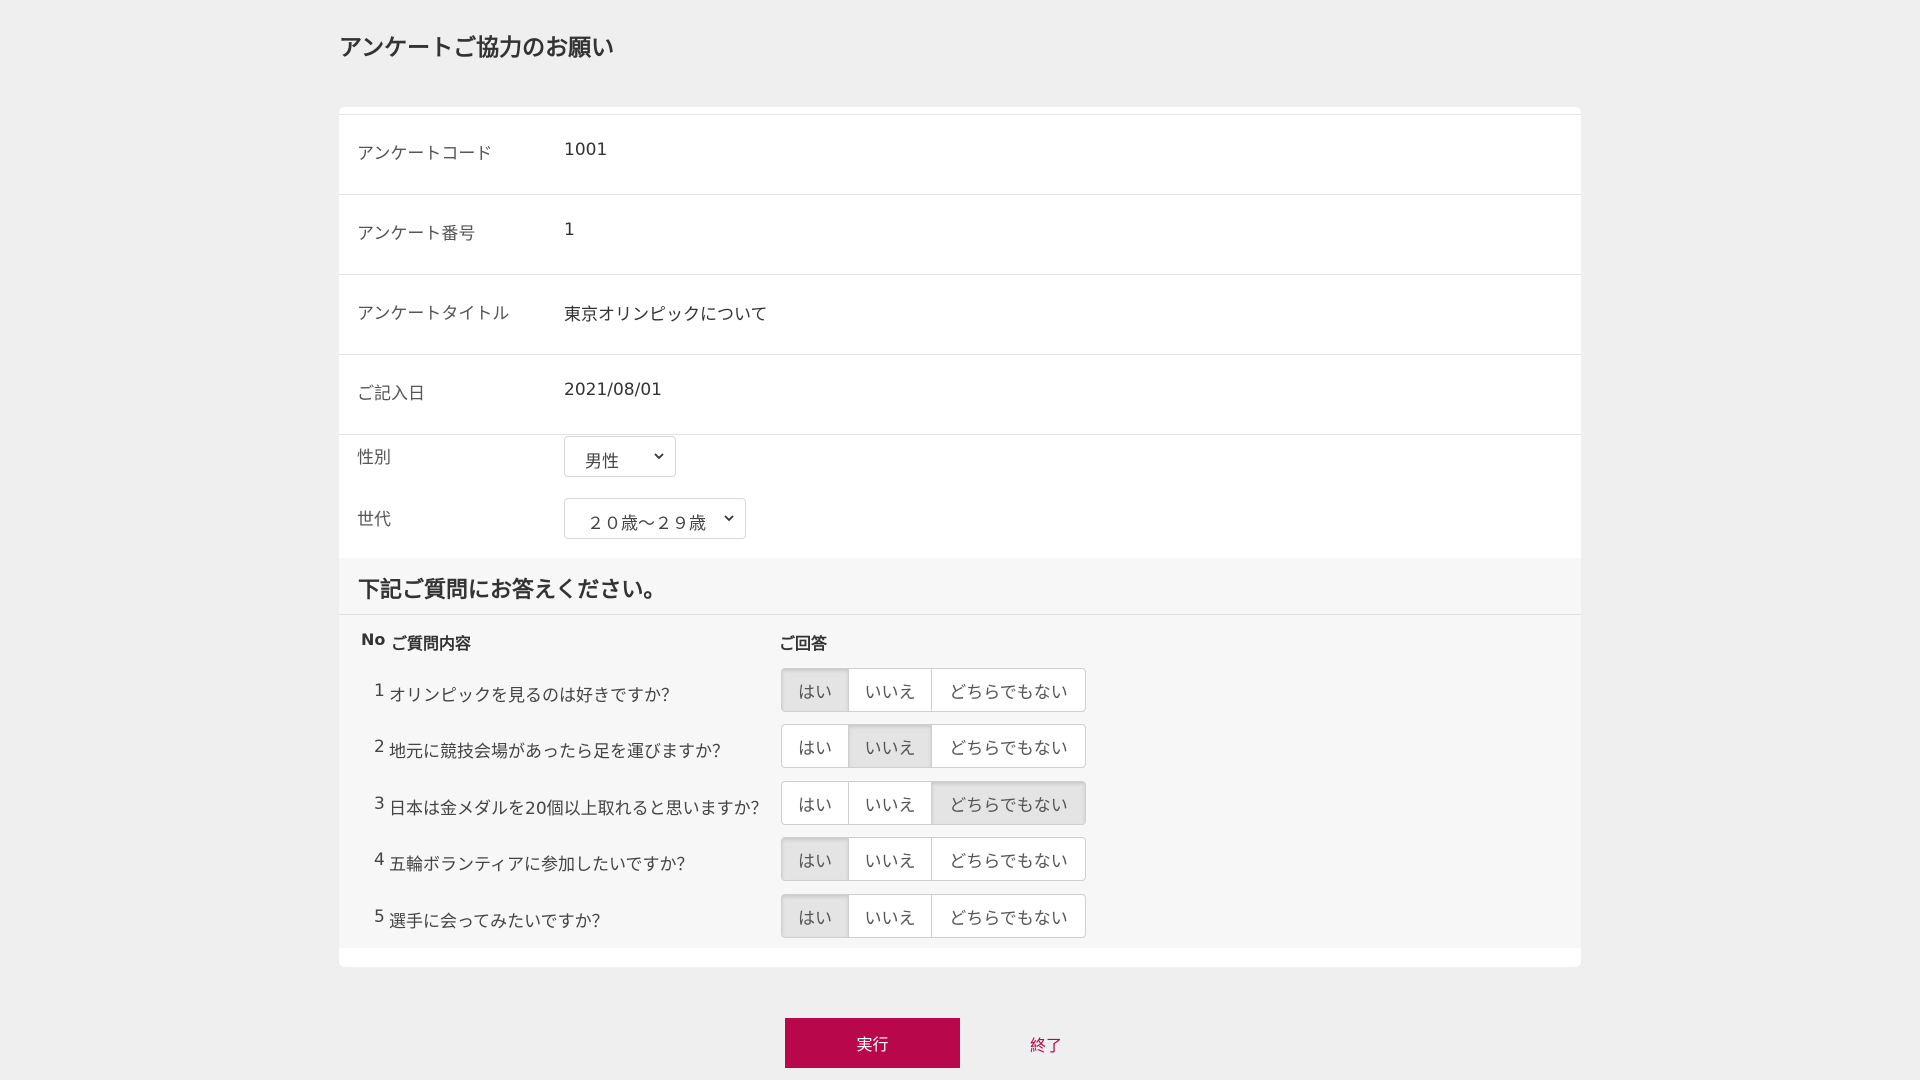 This screenshot has width=1920, height=1080. I want to click on page-title: アンケートご協力のお願い, so click(477, 48).